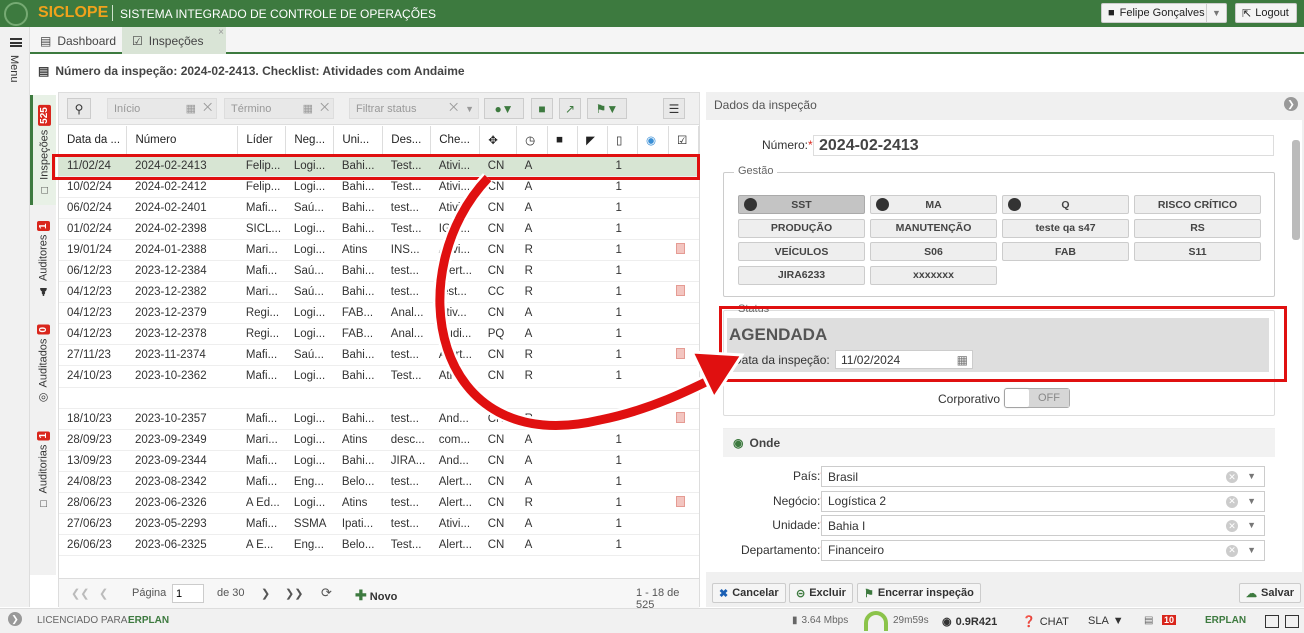  What do you see at coordinates (588, 303) in the screenshot?
I see `annotation-arrow` at bounding box center [588, 303].